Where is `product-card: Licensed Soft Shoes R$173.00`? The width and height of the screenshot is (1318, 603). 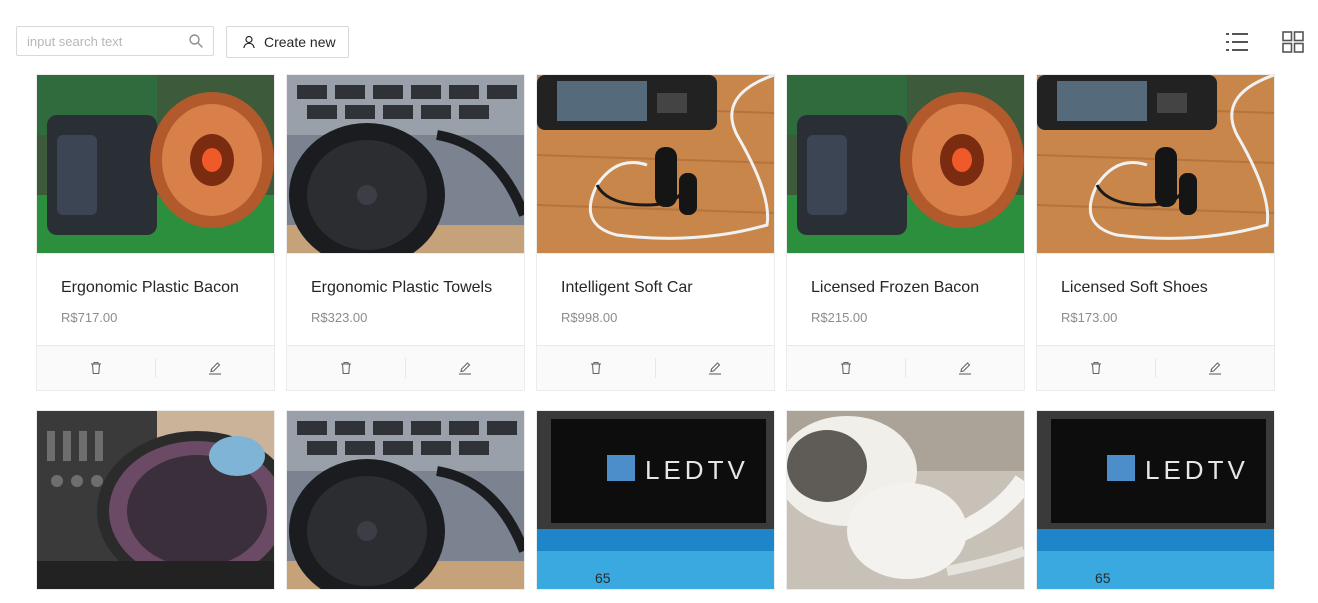 product-card: Licensed Soft Shoes R$173.00 is located at coordinates (1155, 232).